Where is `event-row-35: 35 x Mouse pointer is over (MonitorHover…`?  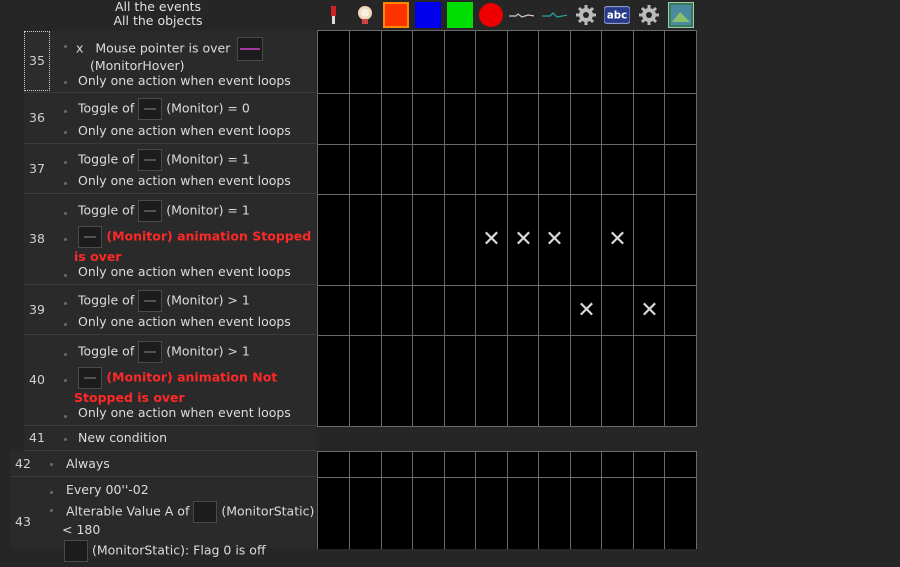 event-row-35: 35 x Mouse pointer is over (MonitorHover… is located at coordinates (170, 62).